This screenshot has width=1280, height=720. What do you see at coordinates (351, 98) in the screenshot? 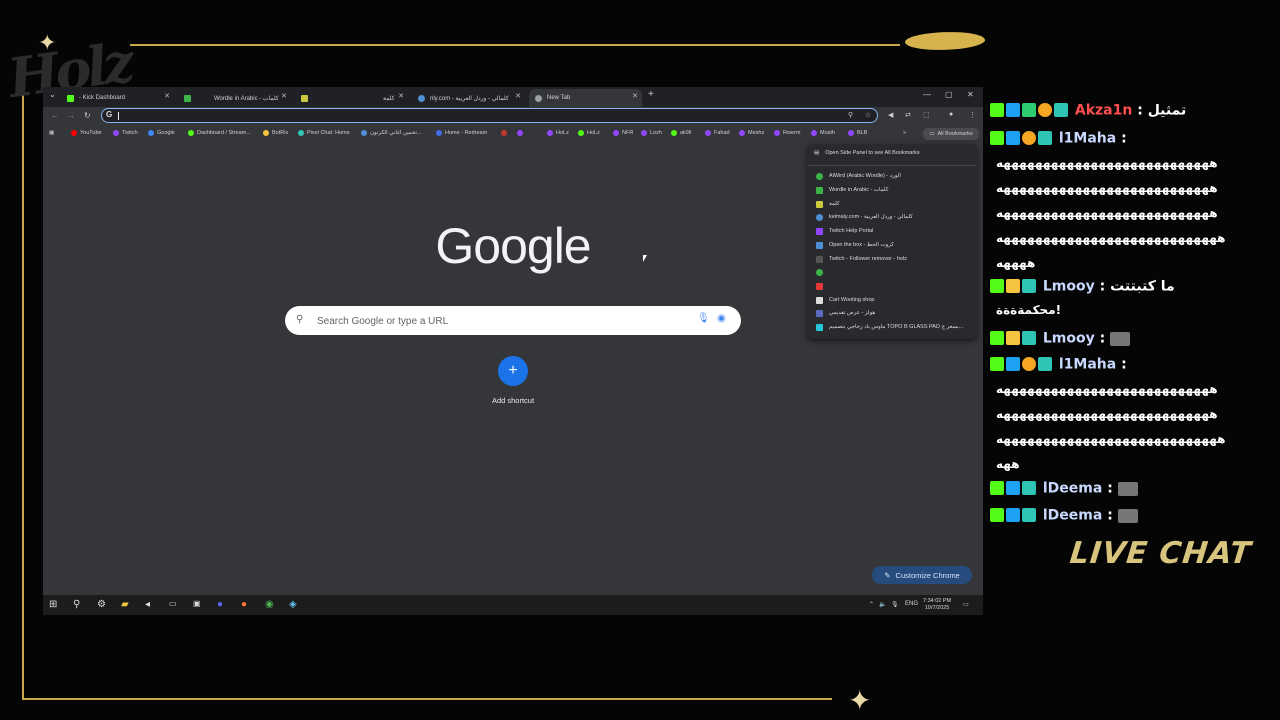
I see `tab-kelma: كلمة ✕` at bounding box center [351, 98].